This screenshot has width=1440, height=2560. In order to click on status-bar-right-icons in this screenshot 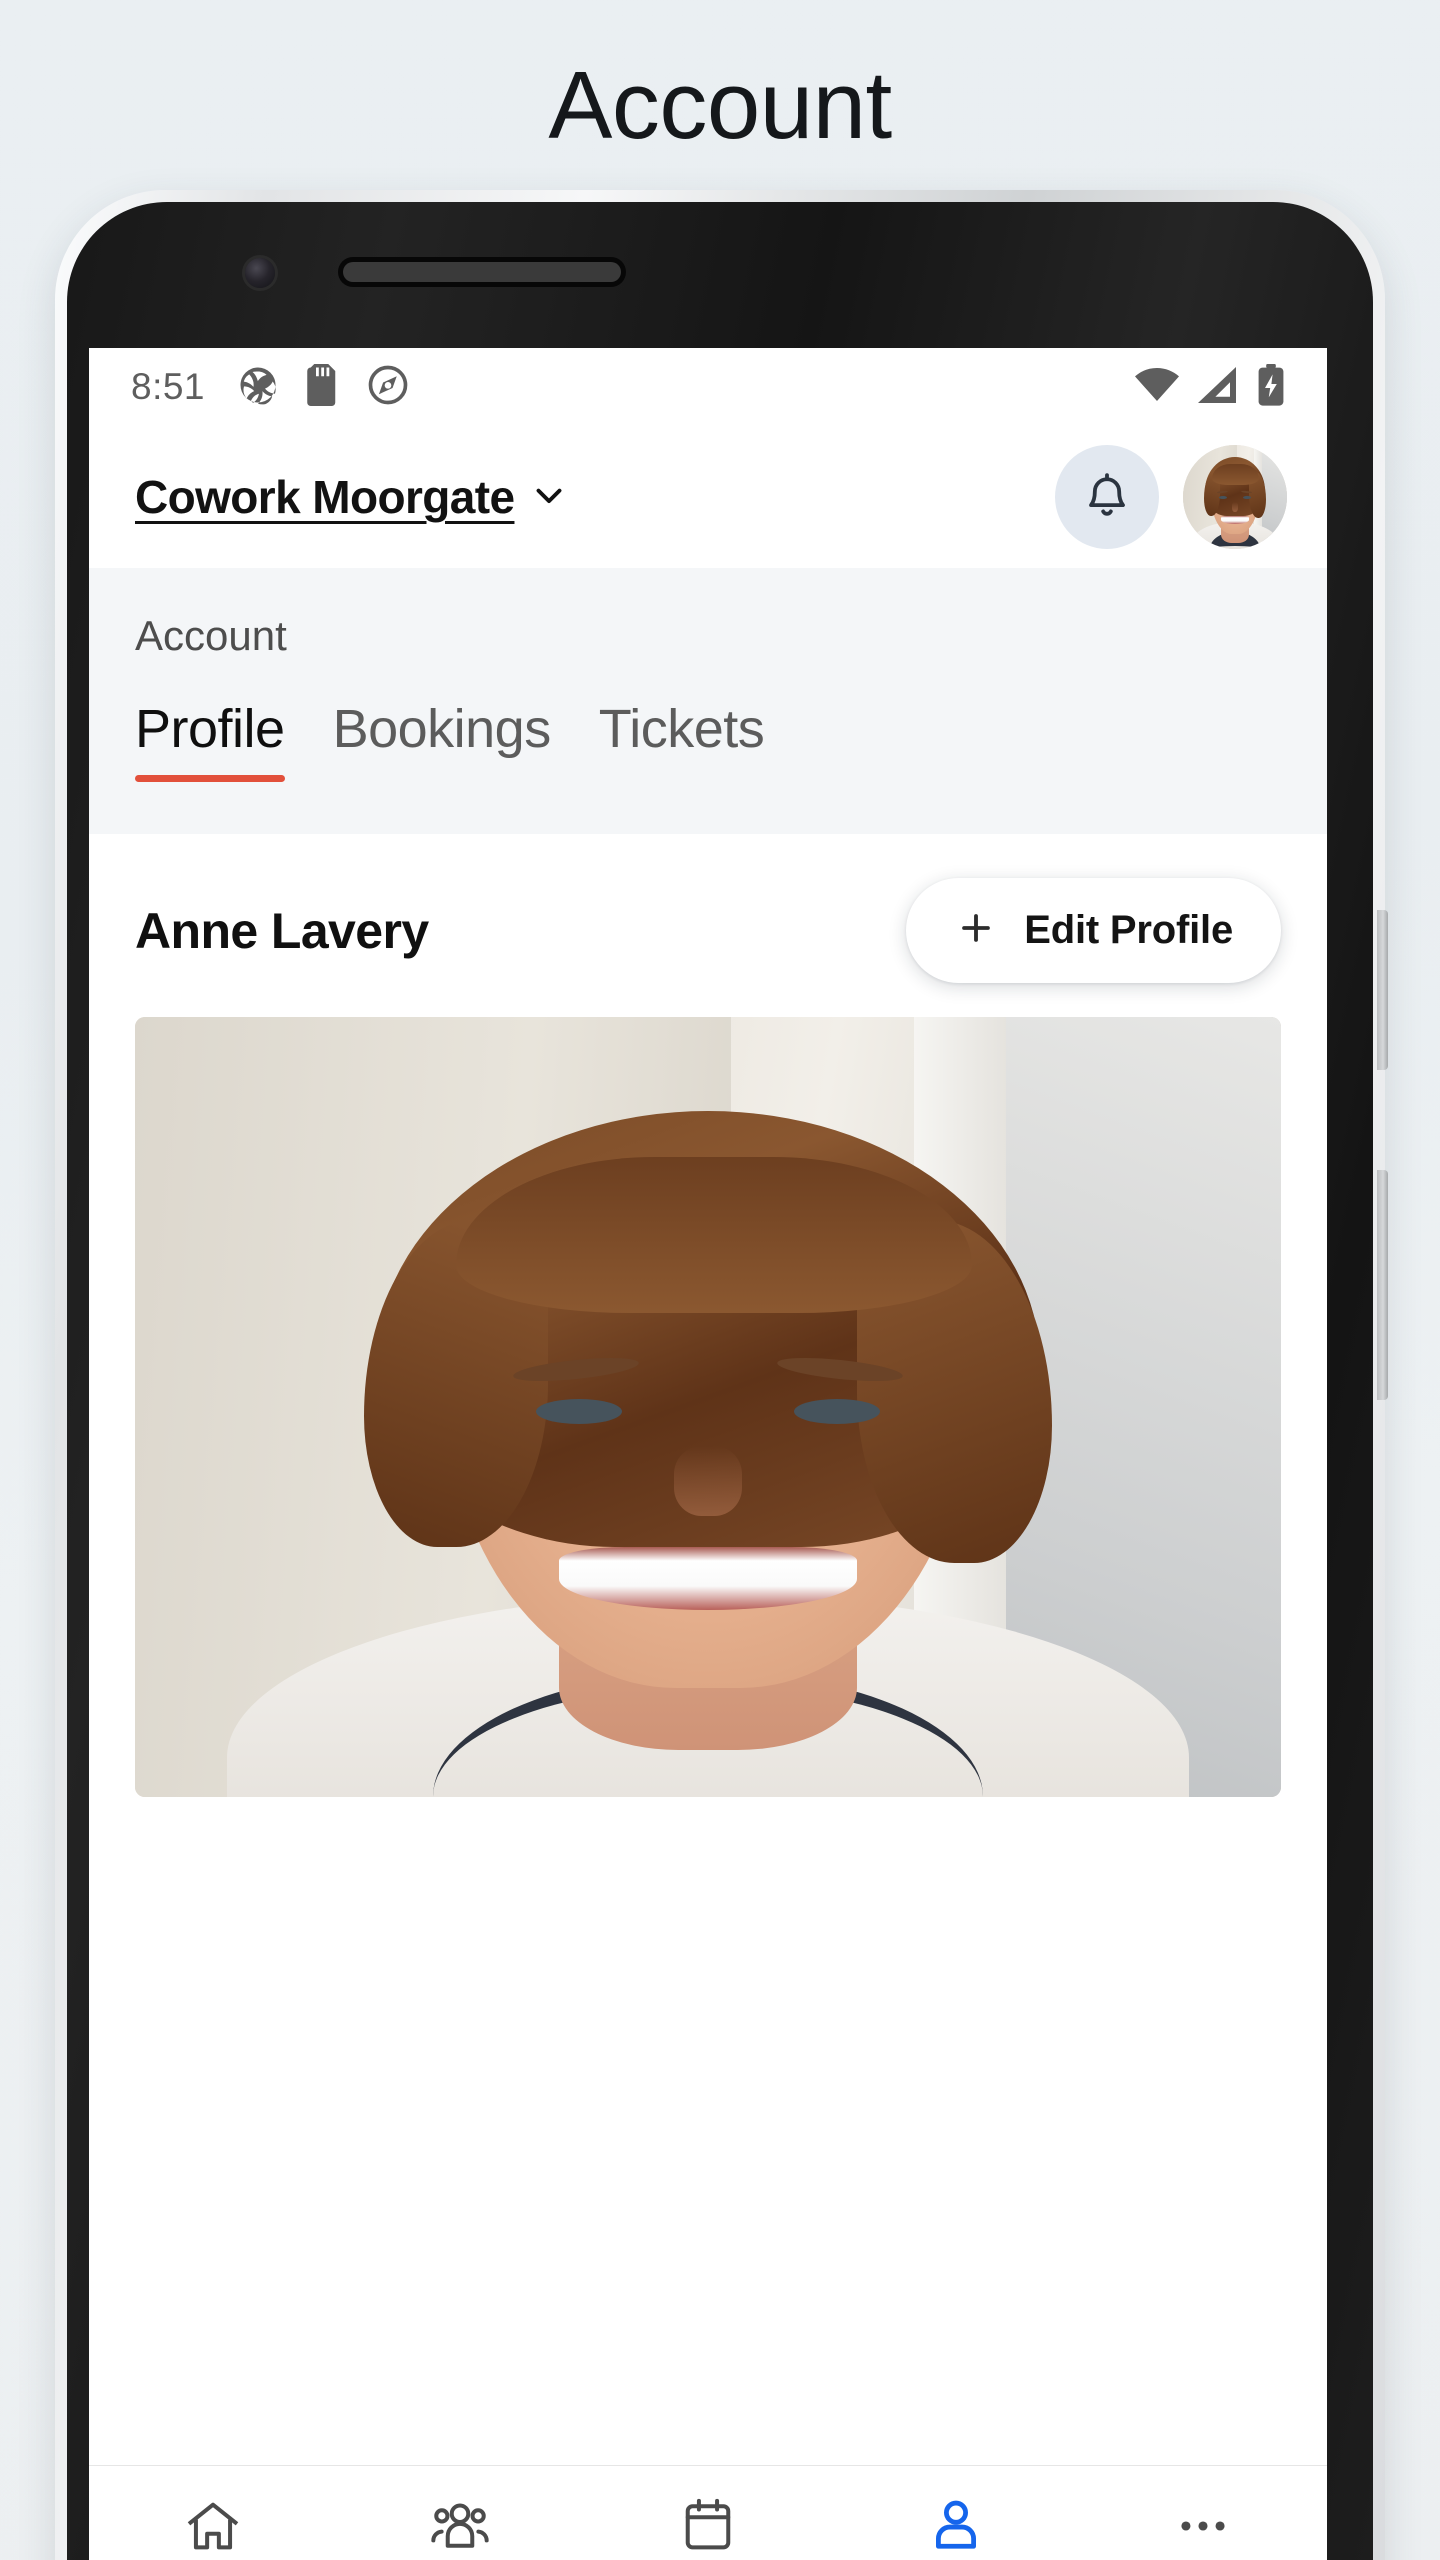, I will do `click(1210, 387)`.